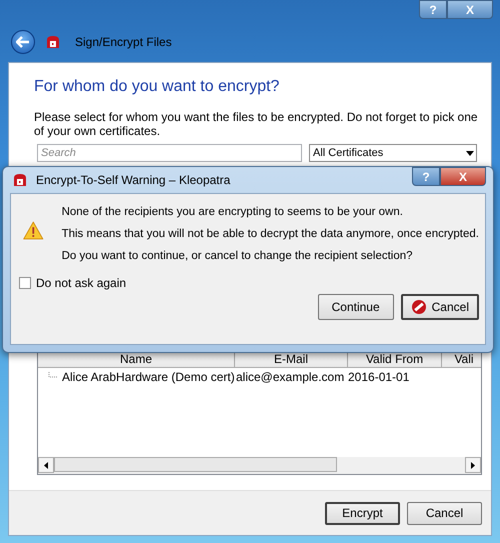  Describe the element at coordinates (233, 212) in the screenshot. I see `warning-message: None of the recipients you are encrypting to seems to be your own.` at that location.